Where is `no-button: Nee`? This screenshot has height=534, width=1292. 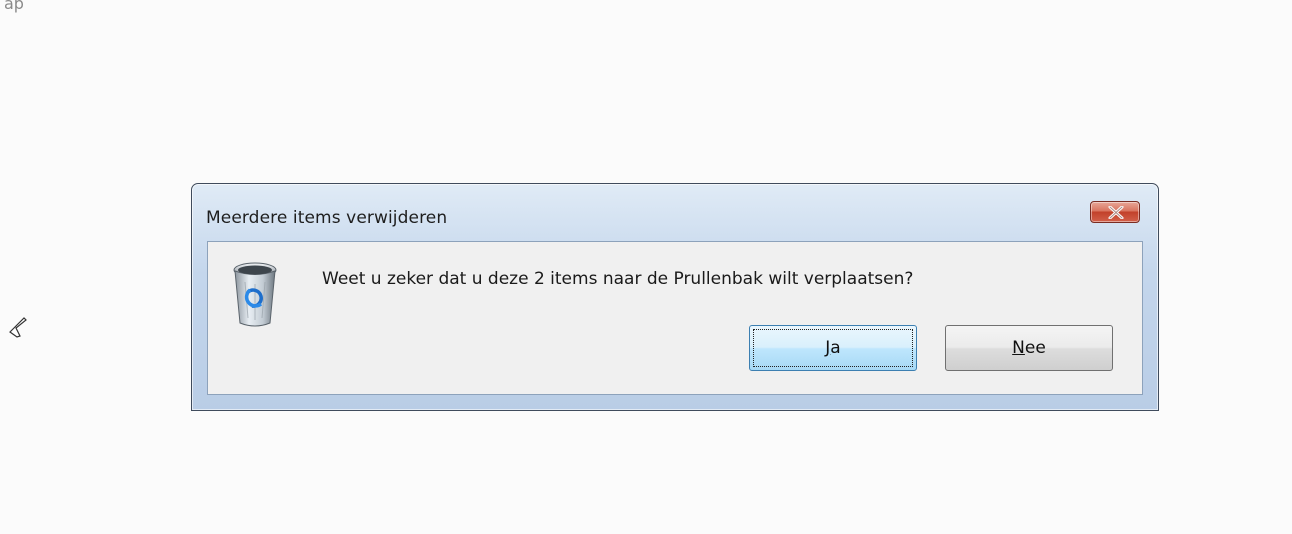
no-button: Nee is located at coordinates (1029, 348).